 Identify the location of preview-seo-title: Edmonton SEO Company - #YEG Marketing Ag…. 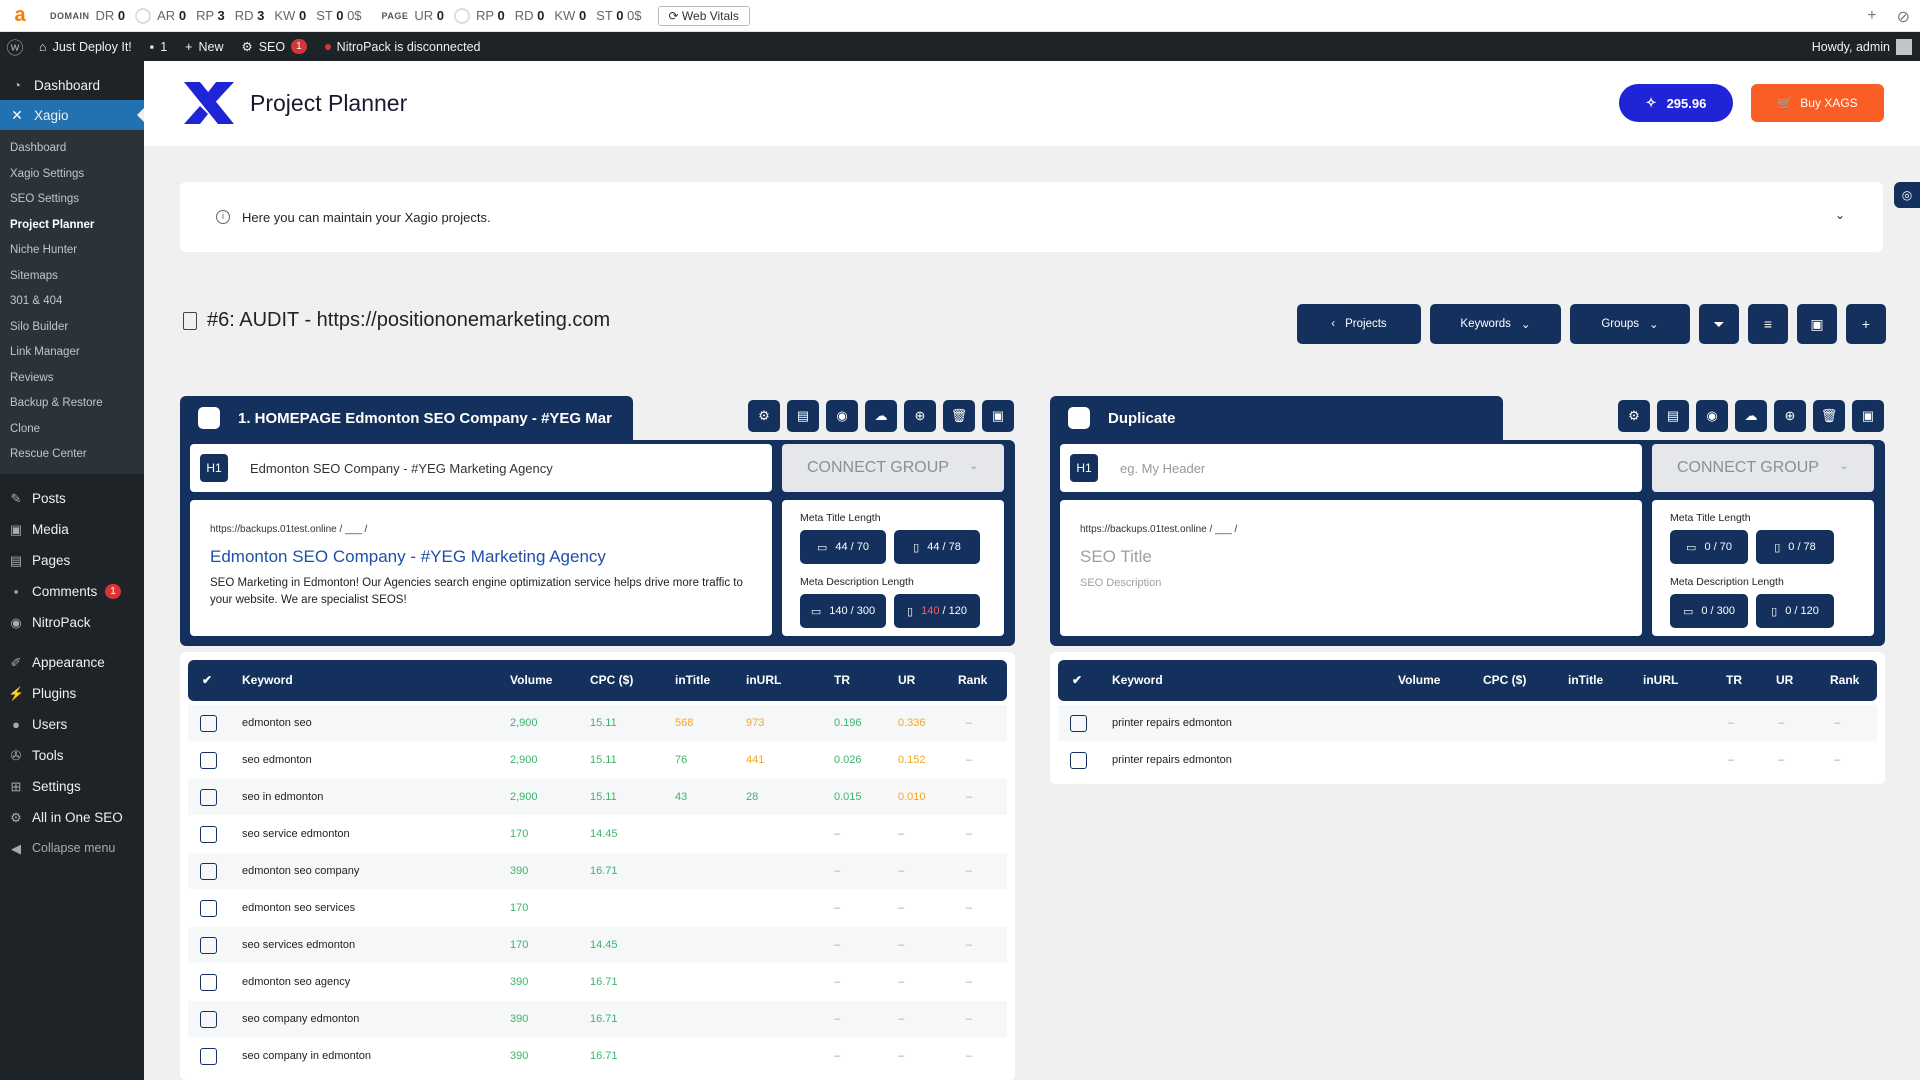
(481, 557).